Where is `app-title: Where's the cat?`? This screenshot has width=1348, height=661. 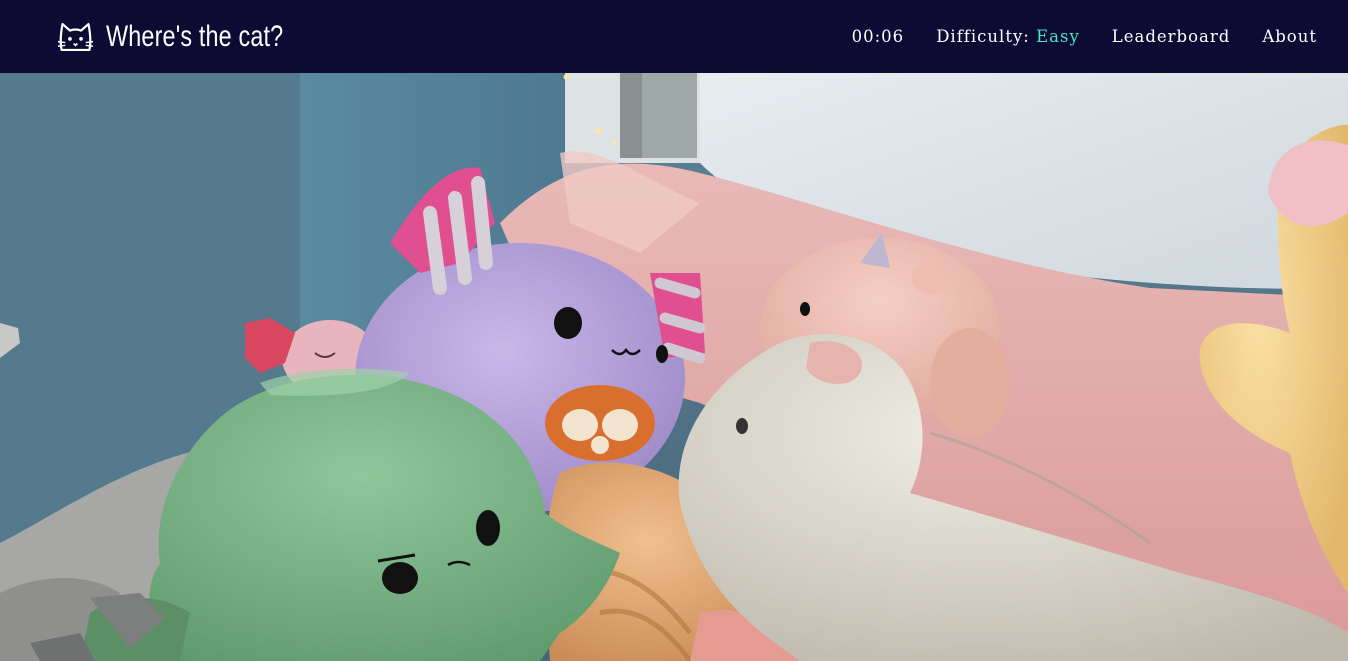
app-title: Where's the cat? is located at coordinates (195, 36).